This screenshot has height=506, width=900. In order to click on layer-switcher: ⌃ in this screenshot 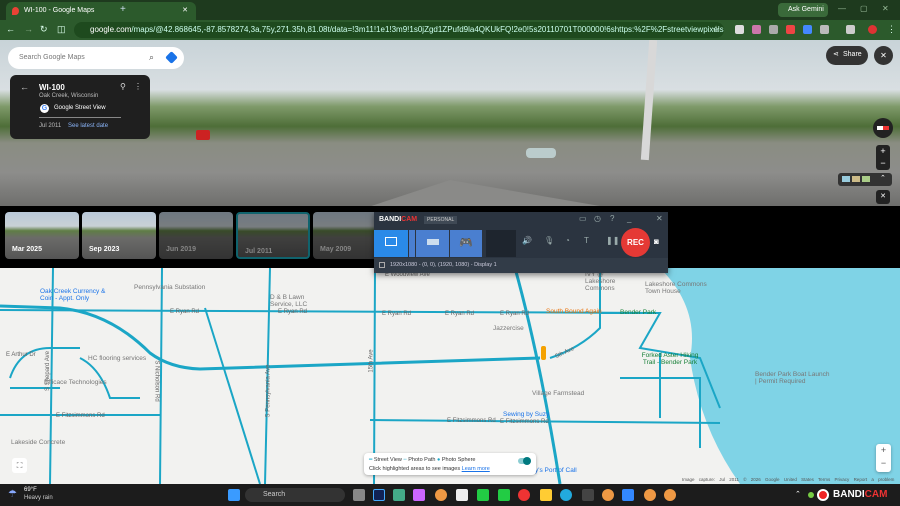, I will do `click(865, 179)`.